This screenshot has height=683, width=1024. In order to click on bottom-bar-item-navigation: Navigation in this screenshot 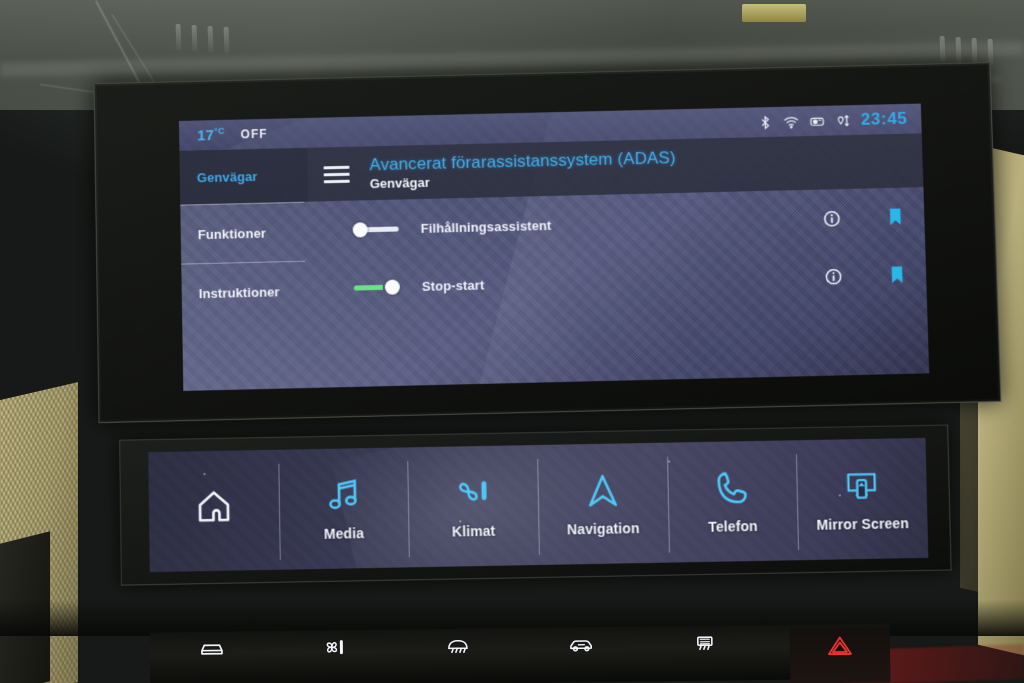, I will do `click(603, 504)`.